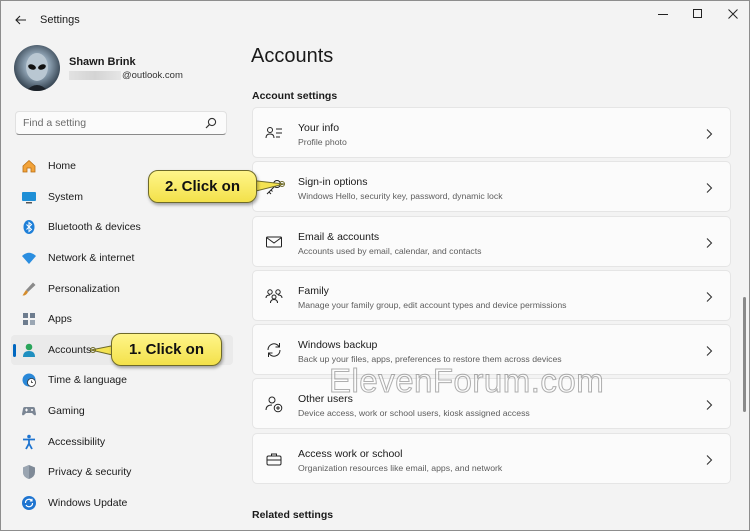 Image resolution: width=750 pixels, height=531 pixels. Describe the element at coordinates (295, 96) in the screenshot. I see `section-heading: Account settings` at that location.